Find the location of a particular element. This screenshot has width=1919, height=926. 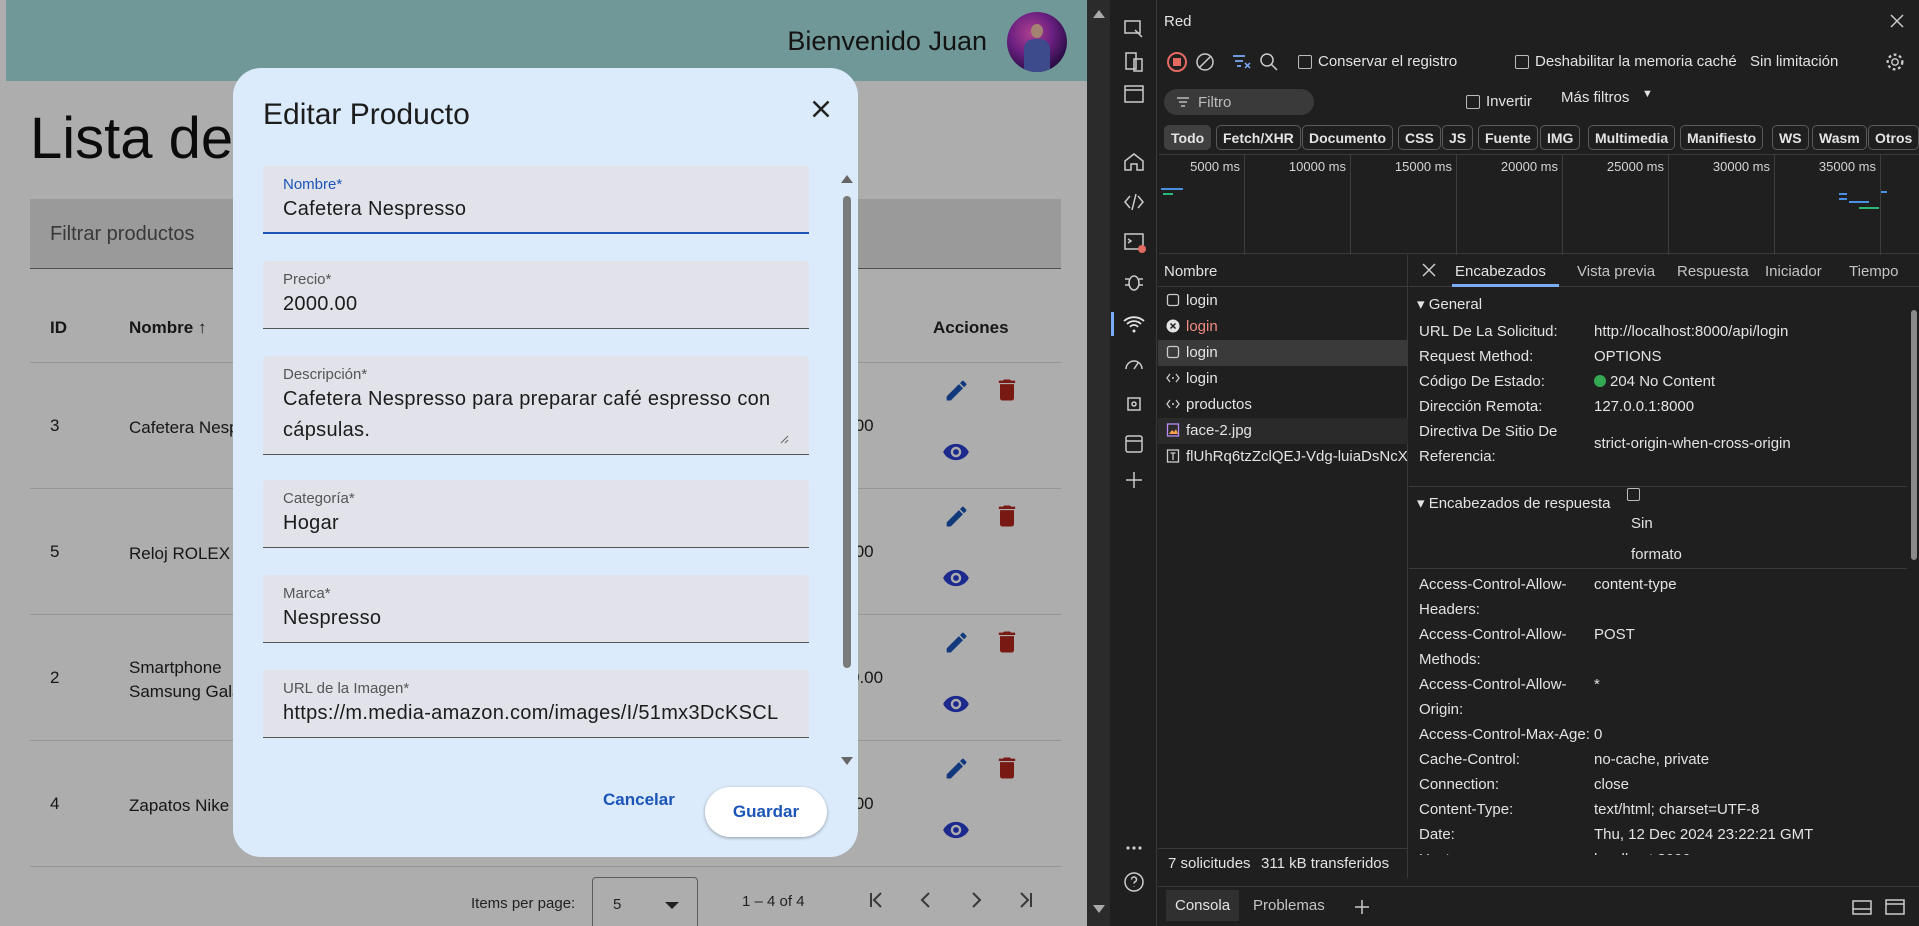

search-icon is located at coordinates (1269, 62).